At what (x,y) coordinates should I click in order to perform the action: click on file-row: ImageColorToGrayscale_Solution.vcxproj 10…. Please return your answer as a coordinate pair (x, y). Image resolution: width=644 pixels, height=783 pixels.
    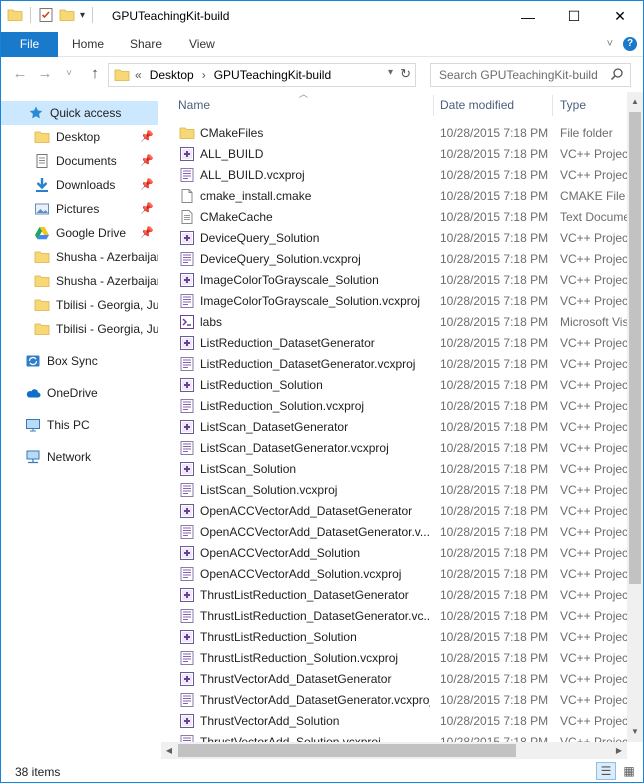
    Looking at the image, I should click on (403, 301).